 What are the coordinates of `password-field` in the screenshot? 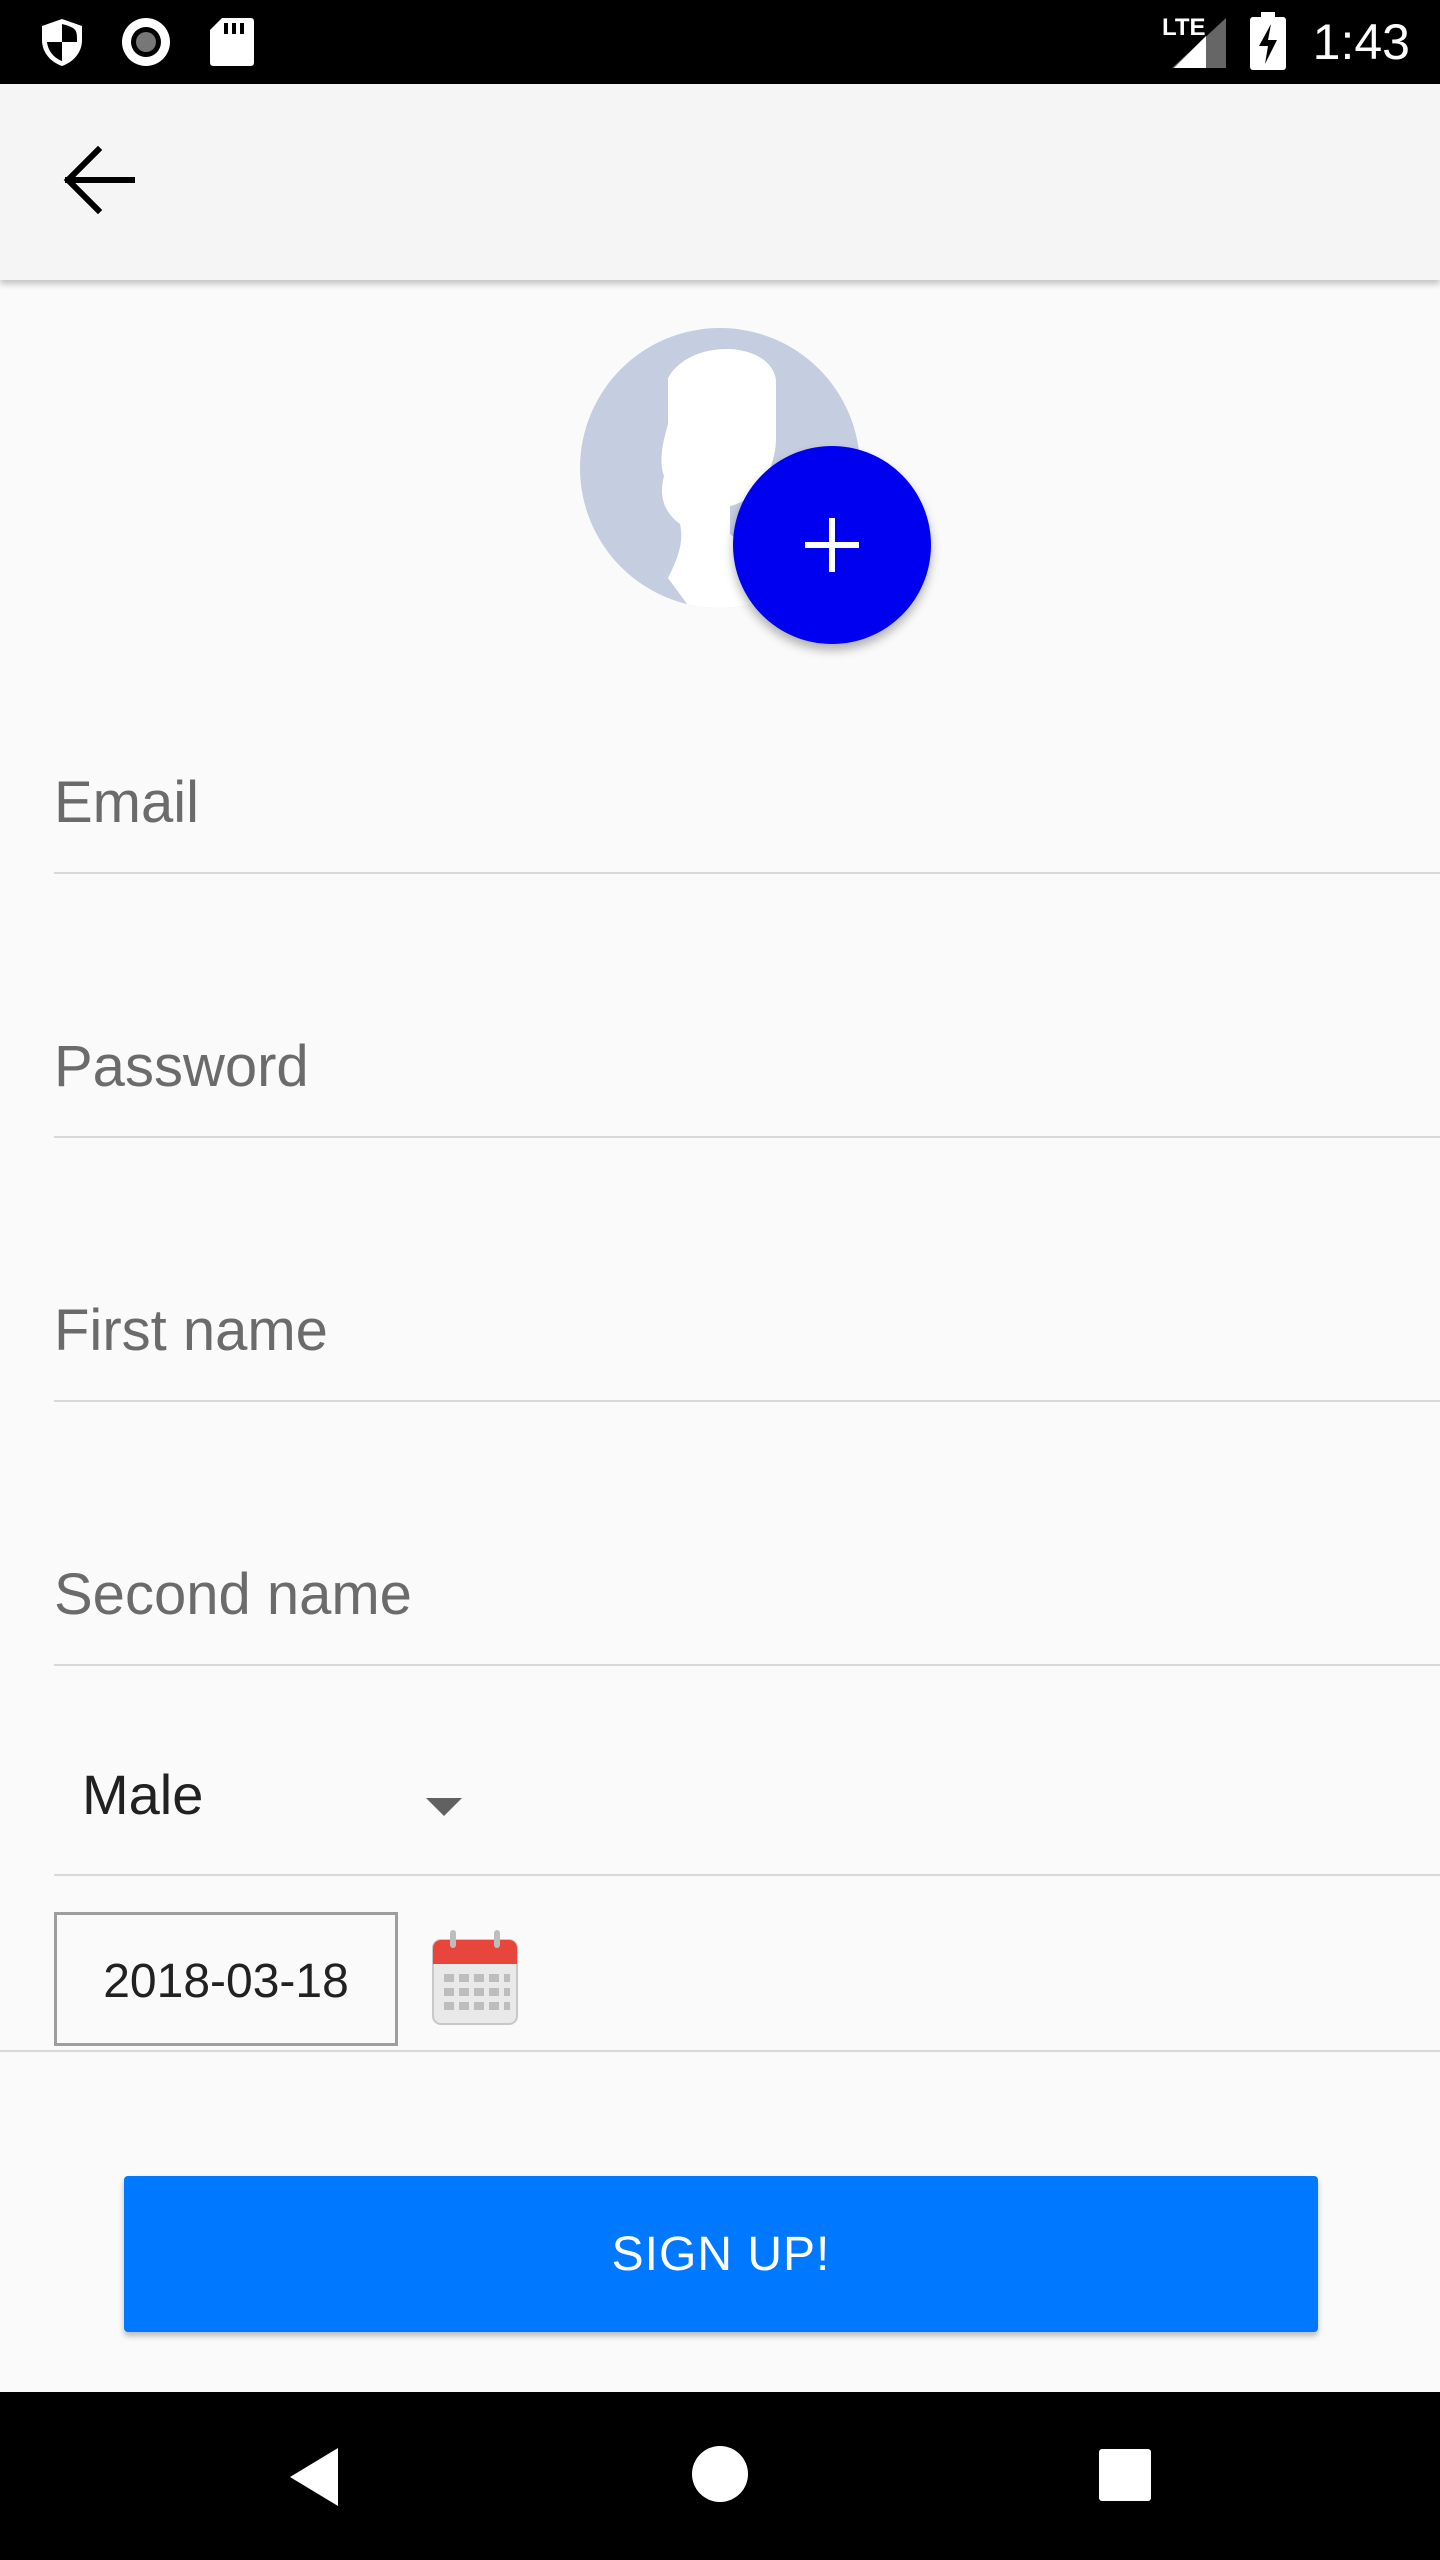 It's located at (747, 1077).